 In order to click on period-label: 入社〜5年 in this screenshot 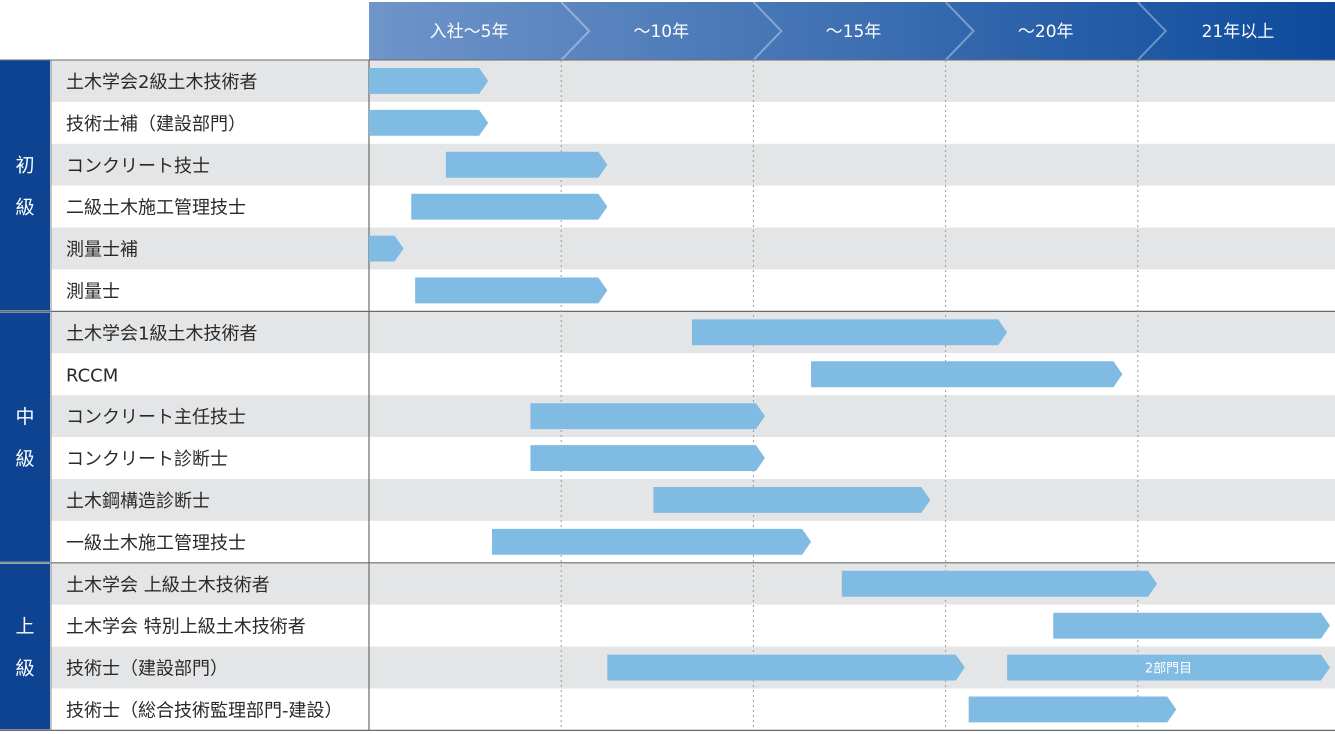, I will do `click(469, 32)`.